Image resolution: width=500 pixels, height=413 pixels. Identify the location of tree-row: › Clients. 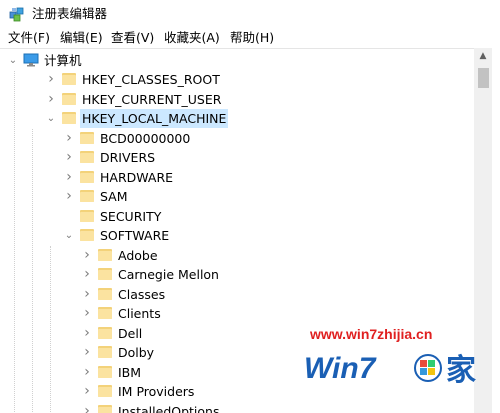
(237, 313).